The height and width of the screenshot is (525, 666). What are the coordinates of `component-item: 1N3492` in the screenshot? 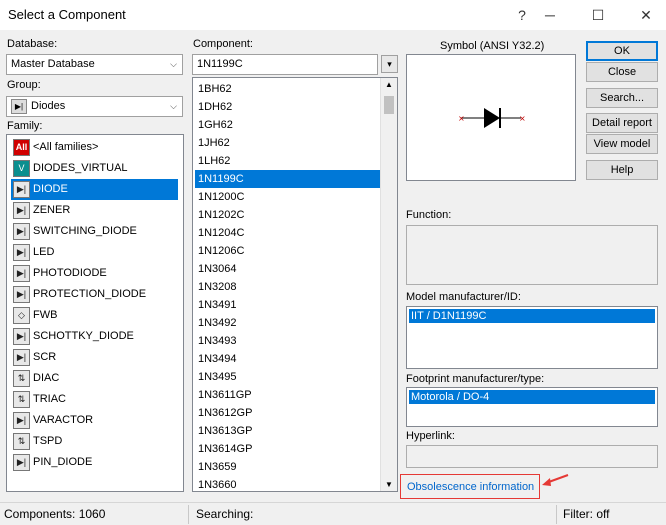 It's located at (288, 323).